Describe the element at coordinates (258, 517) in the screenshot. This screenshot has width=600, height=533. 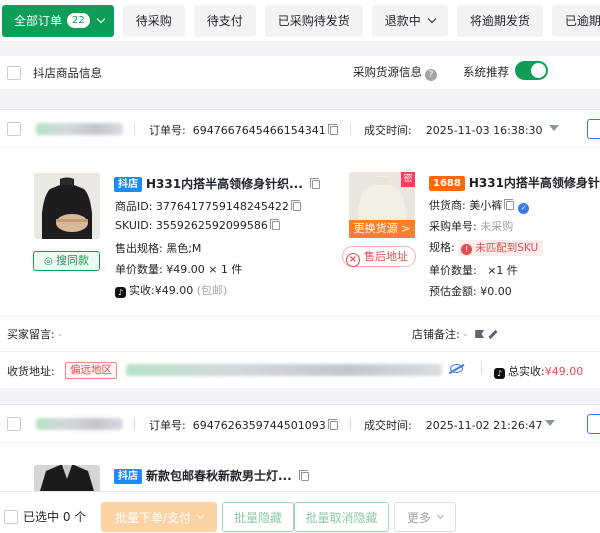
I see `batch-hide-button: 批量隐藏` at that location.